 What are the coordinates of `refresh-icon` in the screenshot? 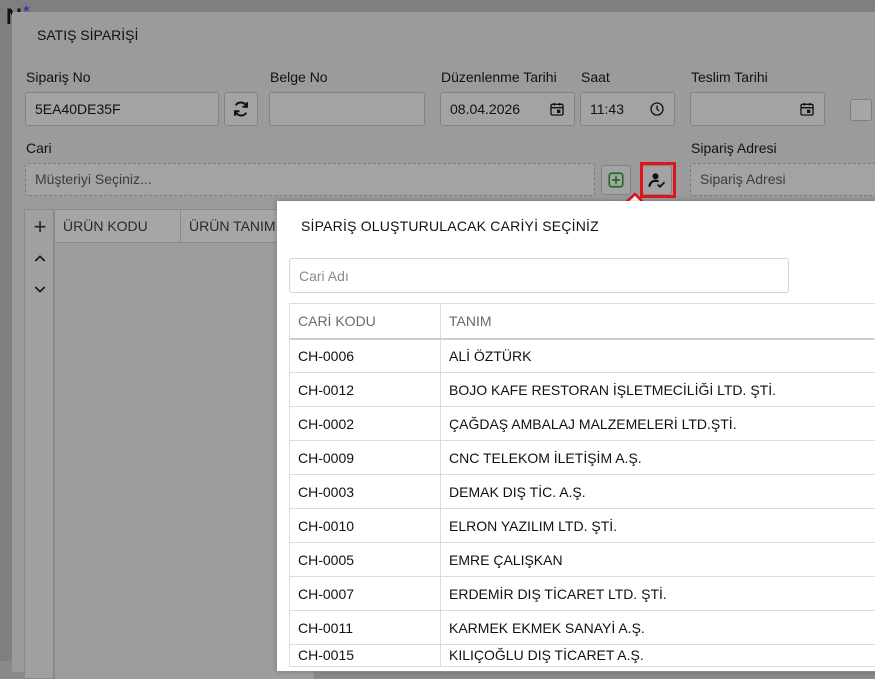 It's located at (241, 109).